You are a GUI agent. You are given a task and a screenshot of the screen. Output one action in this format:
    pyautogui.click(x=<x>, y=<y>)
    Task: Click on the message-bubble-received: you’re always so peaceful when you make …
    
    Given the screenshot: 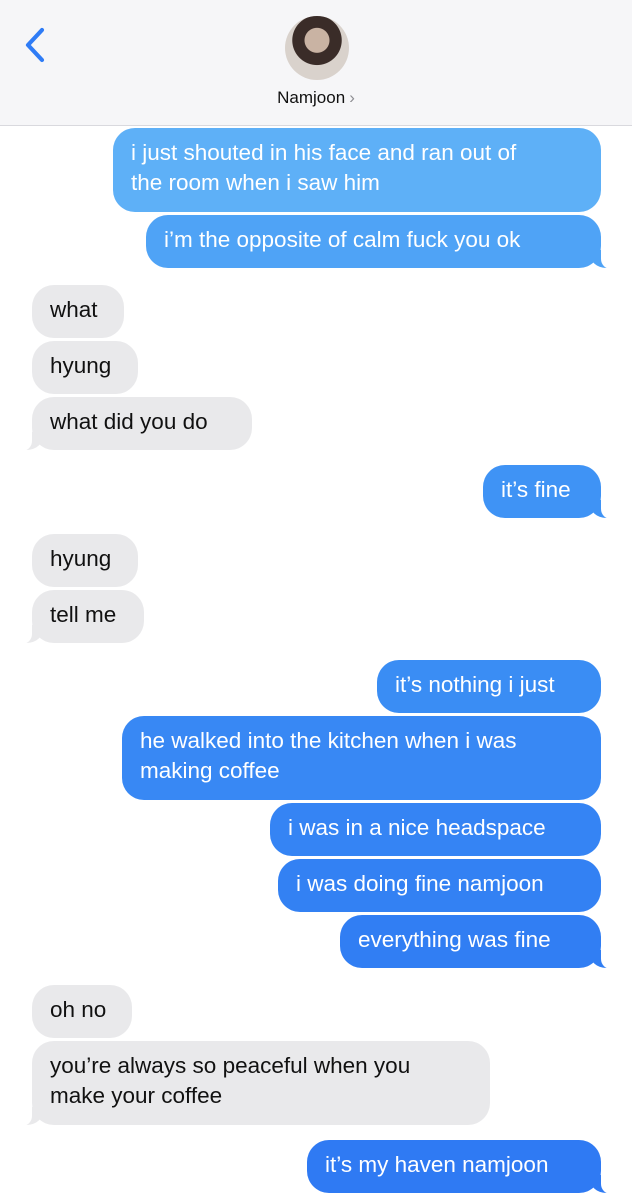 What is the action you would take?
    pyautogui.click(x=255, y=1083)
    